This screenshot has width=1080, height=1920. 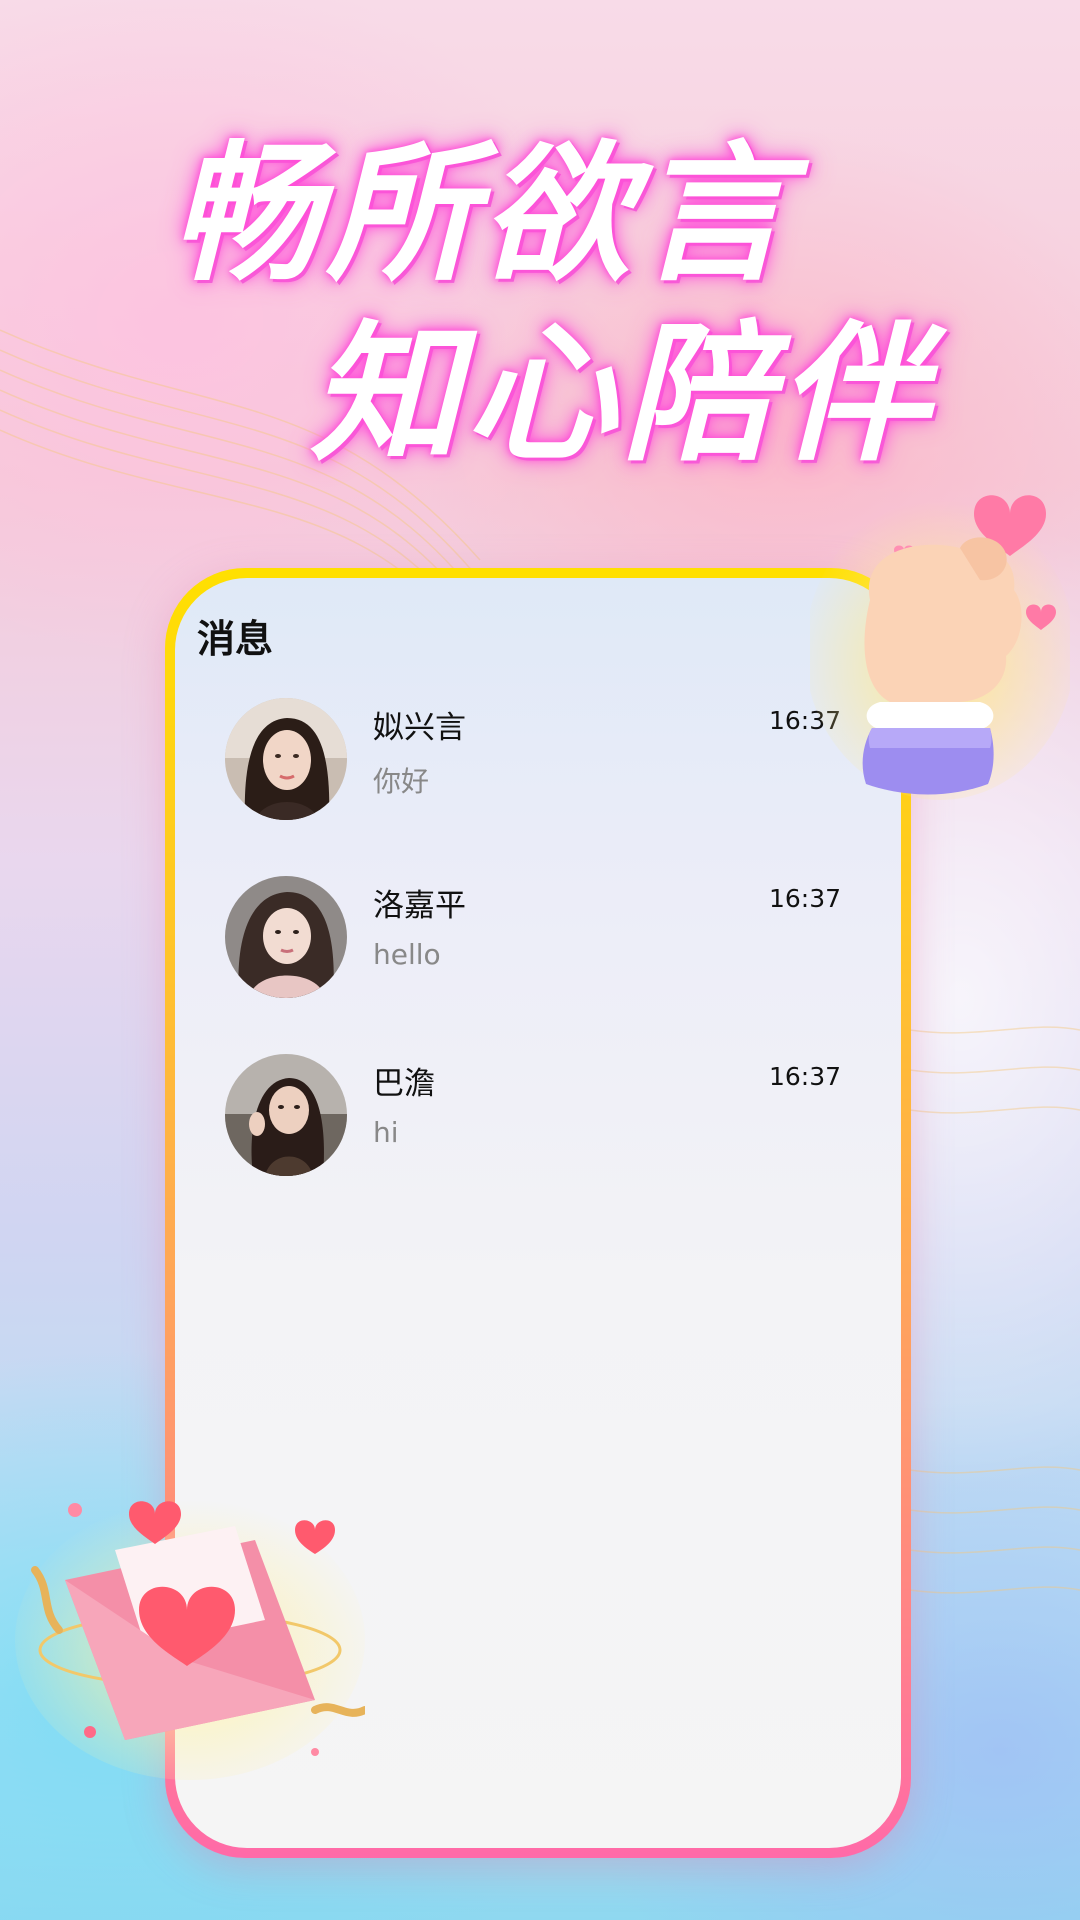 I want to click on message-preview: hi, so click(x=386, y=1132).